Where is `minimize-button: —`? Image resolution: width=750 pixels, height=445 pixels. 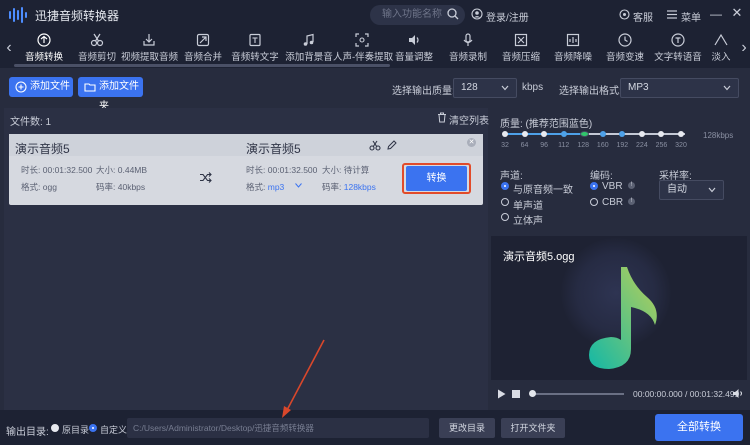 minimize-button: — is located at coordinates (716, 14).